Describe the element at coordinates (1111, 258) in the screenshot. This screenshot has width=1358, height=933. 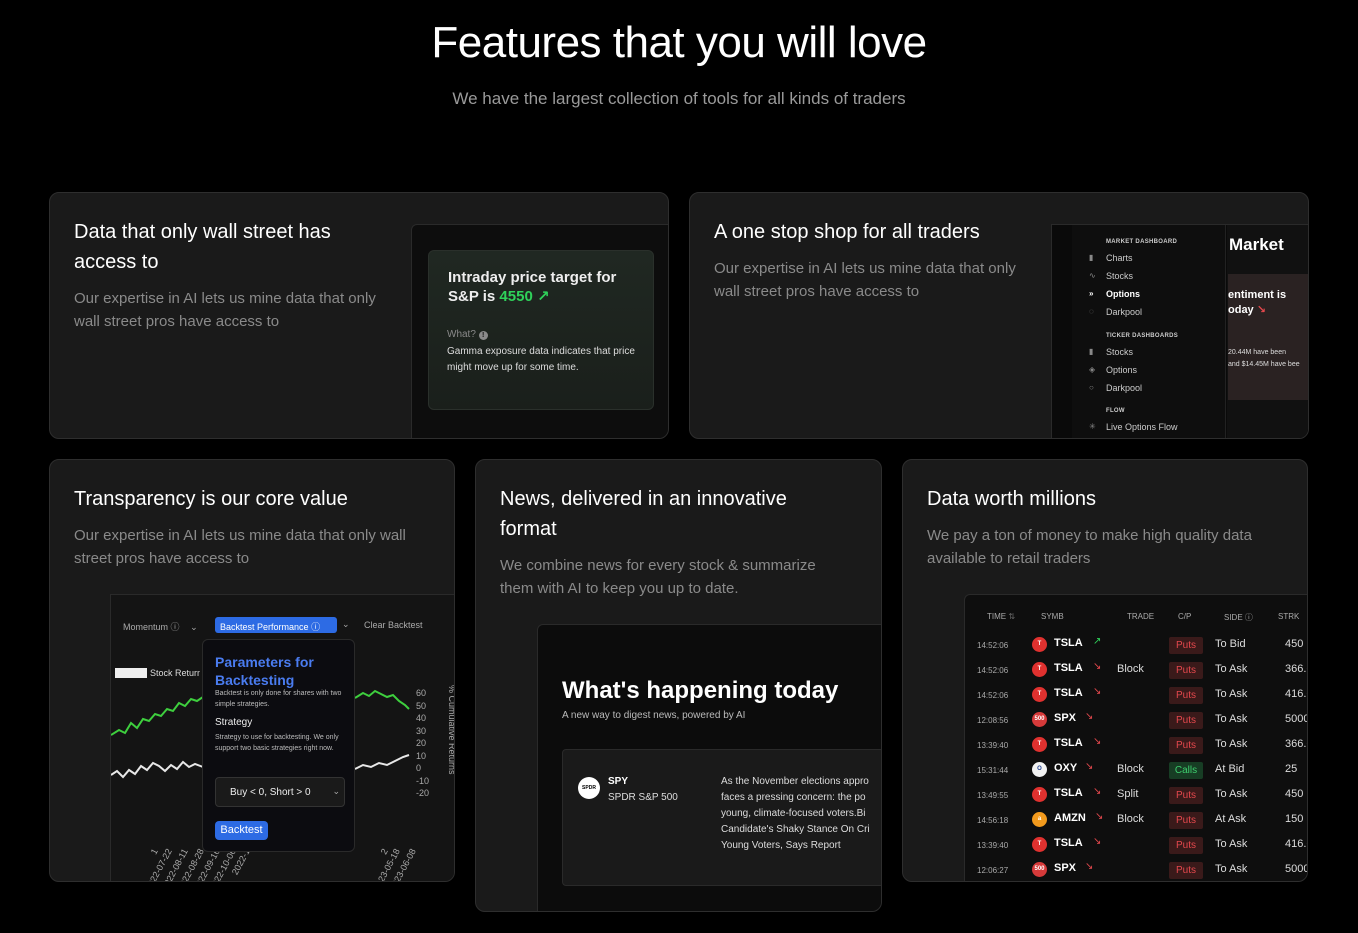
I see `sidebar-item-charts: ▮ Charts` at that location.